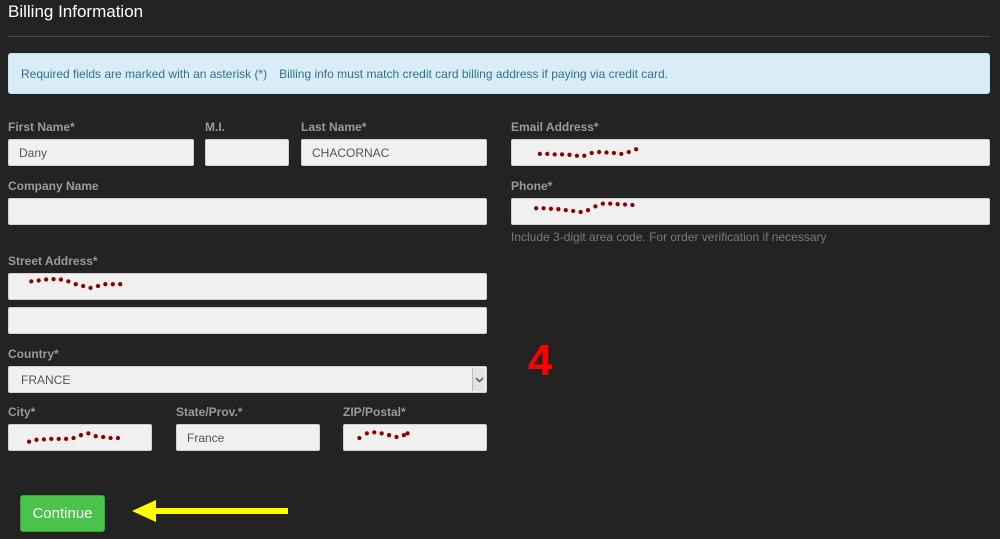 This screenshot has width=1000, height=539. Describe the element at coordinates (247, 379) in the screenshot. I see `country-select: FRANCE` at that location.